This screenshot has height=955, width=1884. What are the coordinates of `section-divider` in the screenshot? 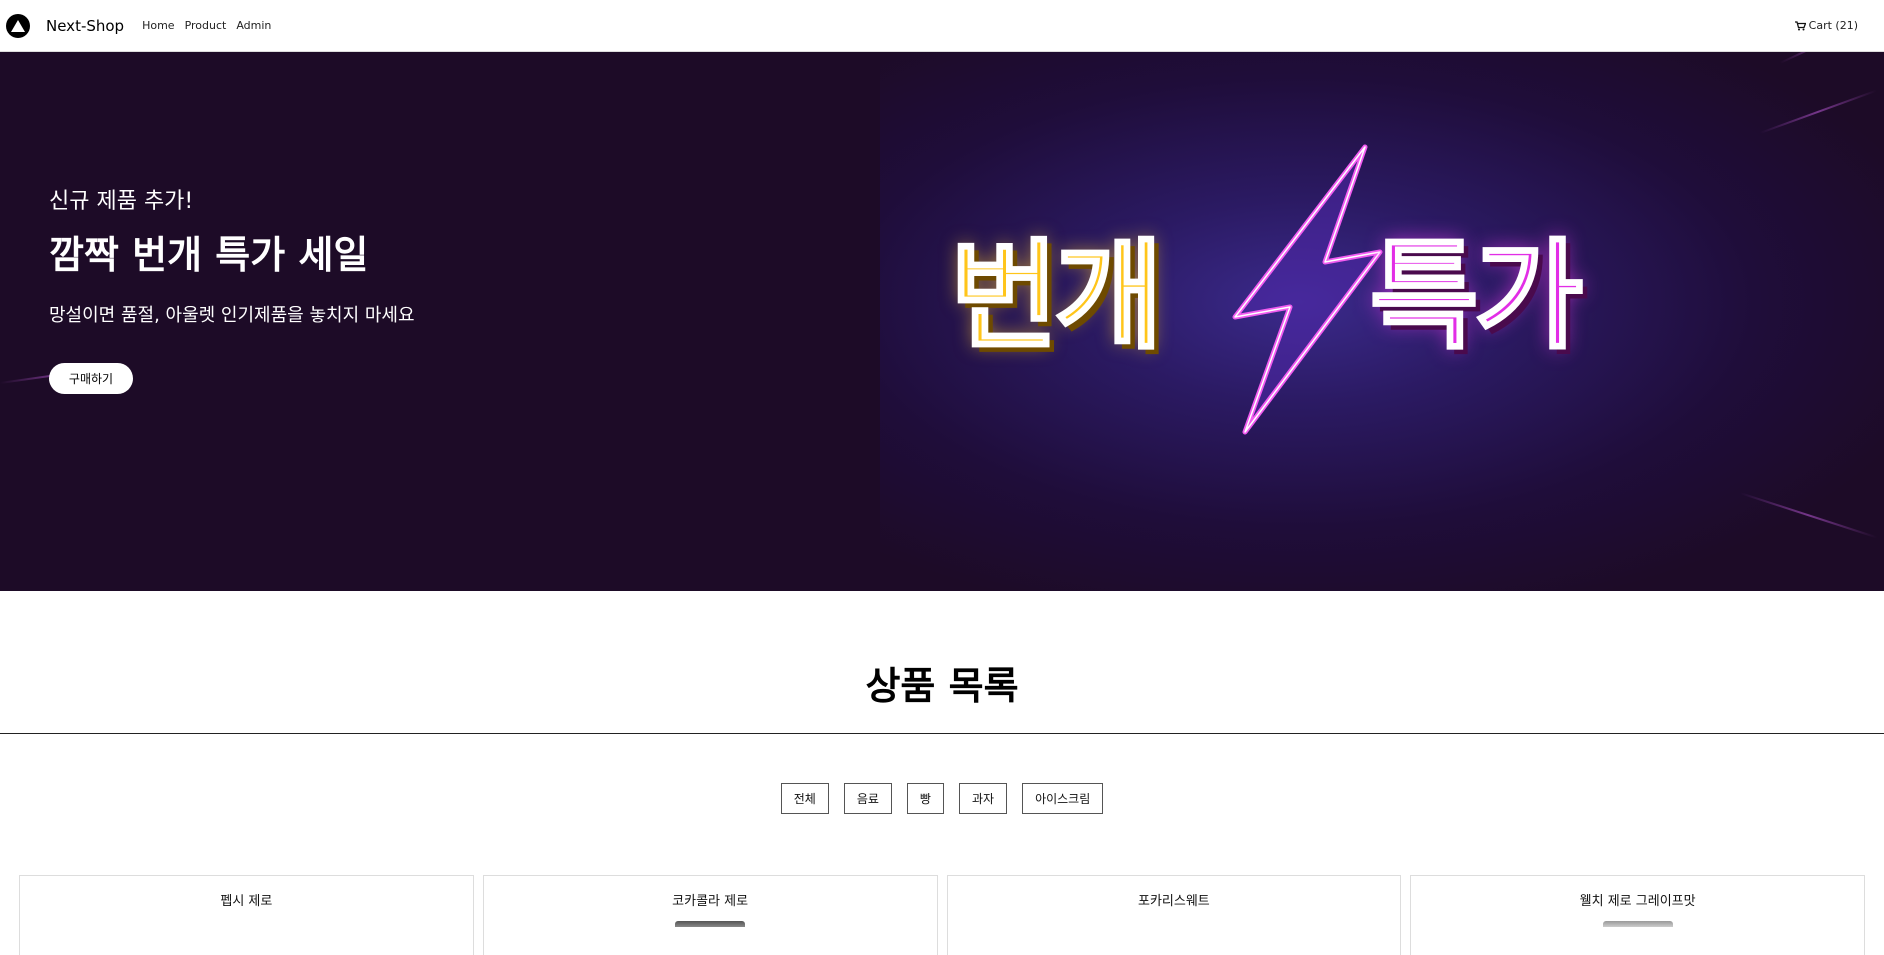 It's located at (942, 733).